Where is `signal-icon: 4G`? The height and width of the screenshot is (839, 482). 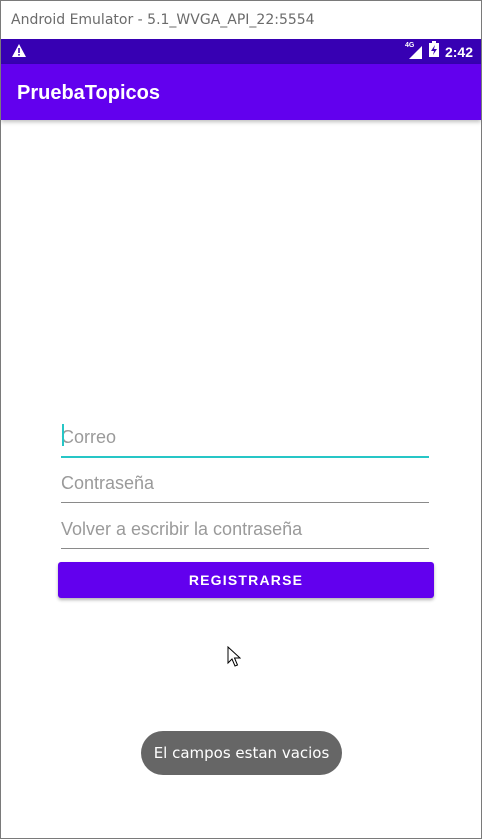
signal-icon: 4G is located at coordinates (414, 51).